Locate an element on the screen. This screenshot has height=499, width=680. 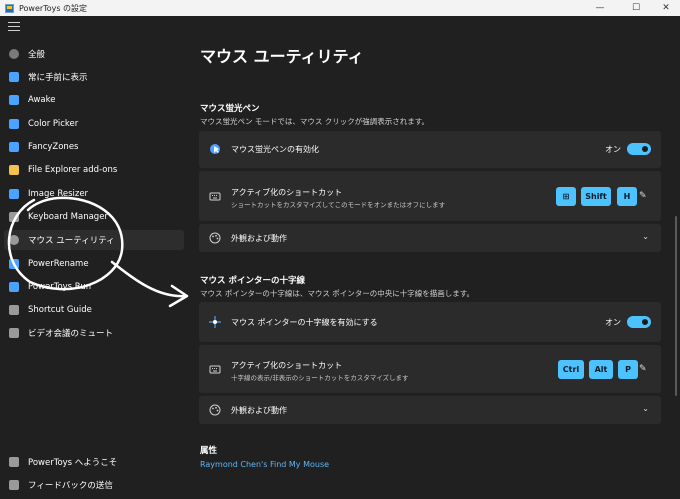
highlighter-icon is located at coordinates (215, 149).